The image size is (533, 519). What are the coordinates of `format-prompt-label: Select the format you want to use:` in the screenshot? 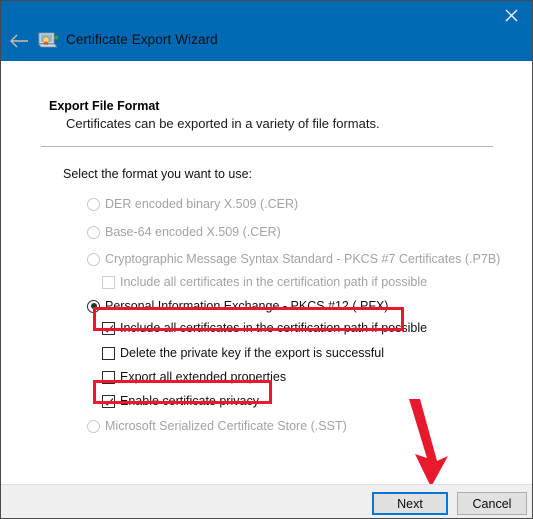 It's located at (157, 174).